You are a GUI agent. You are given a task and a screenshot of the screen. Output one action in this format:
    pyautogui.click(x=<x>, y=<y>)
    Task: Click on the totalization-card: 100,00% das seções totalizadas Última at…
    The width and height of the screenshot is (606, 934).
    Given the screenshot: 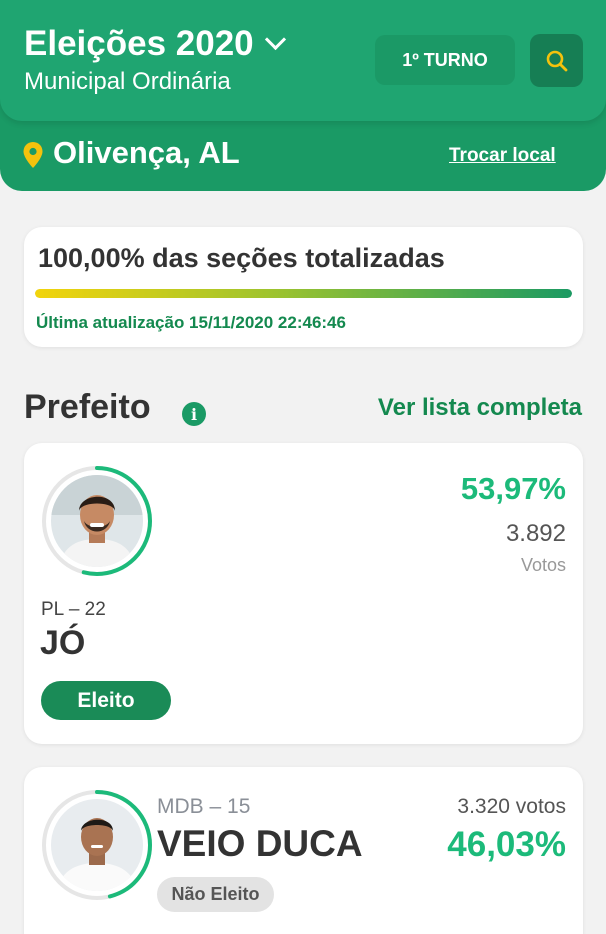 What is the action you would take?
    pyautogui.click(x=303, y=287)
    